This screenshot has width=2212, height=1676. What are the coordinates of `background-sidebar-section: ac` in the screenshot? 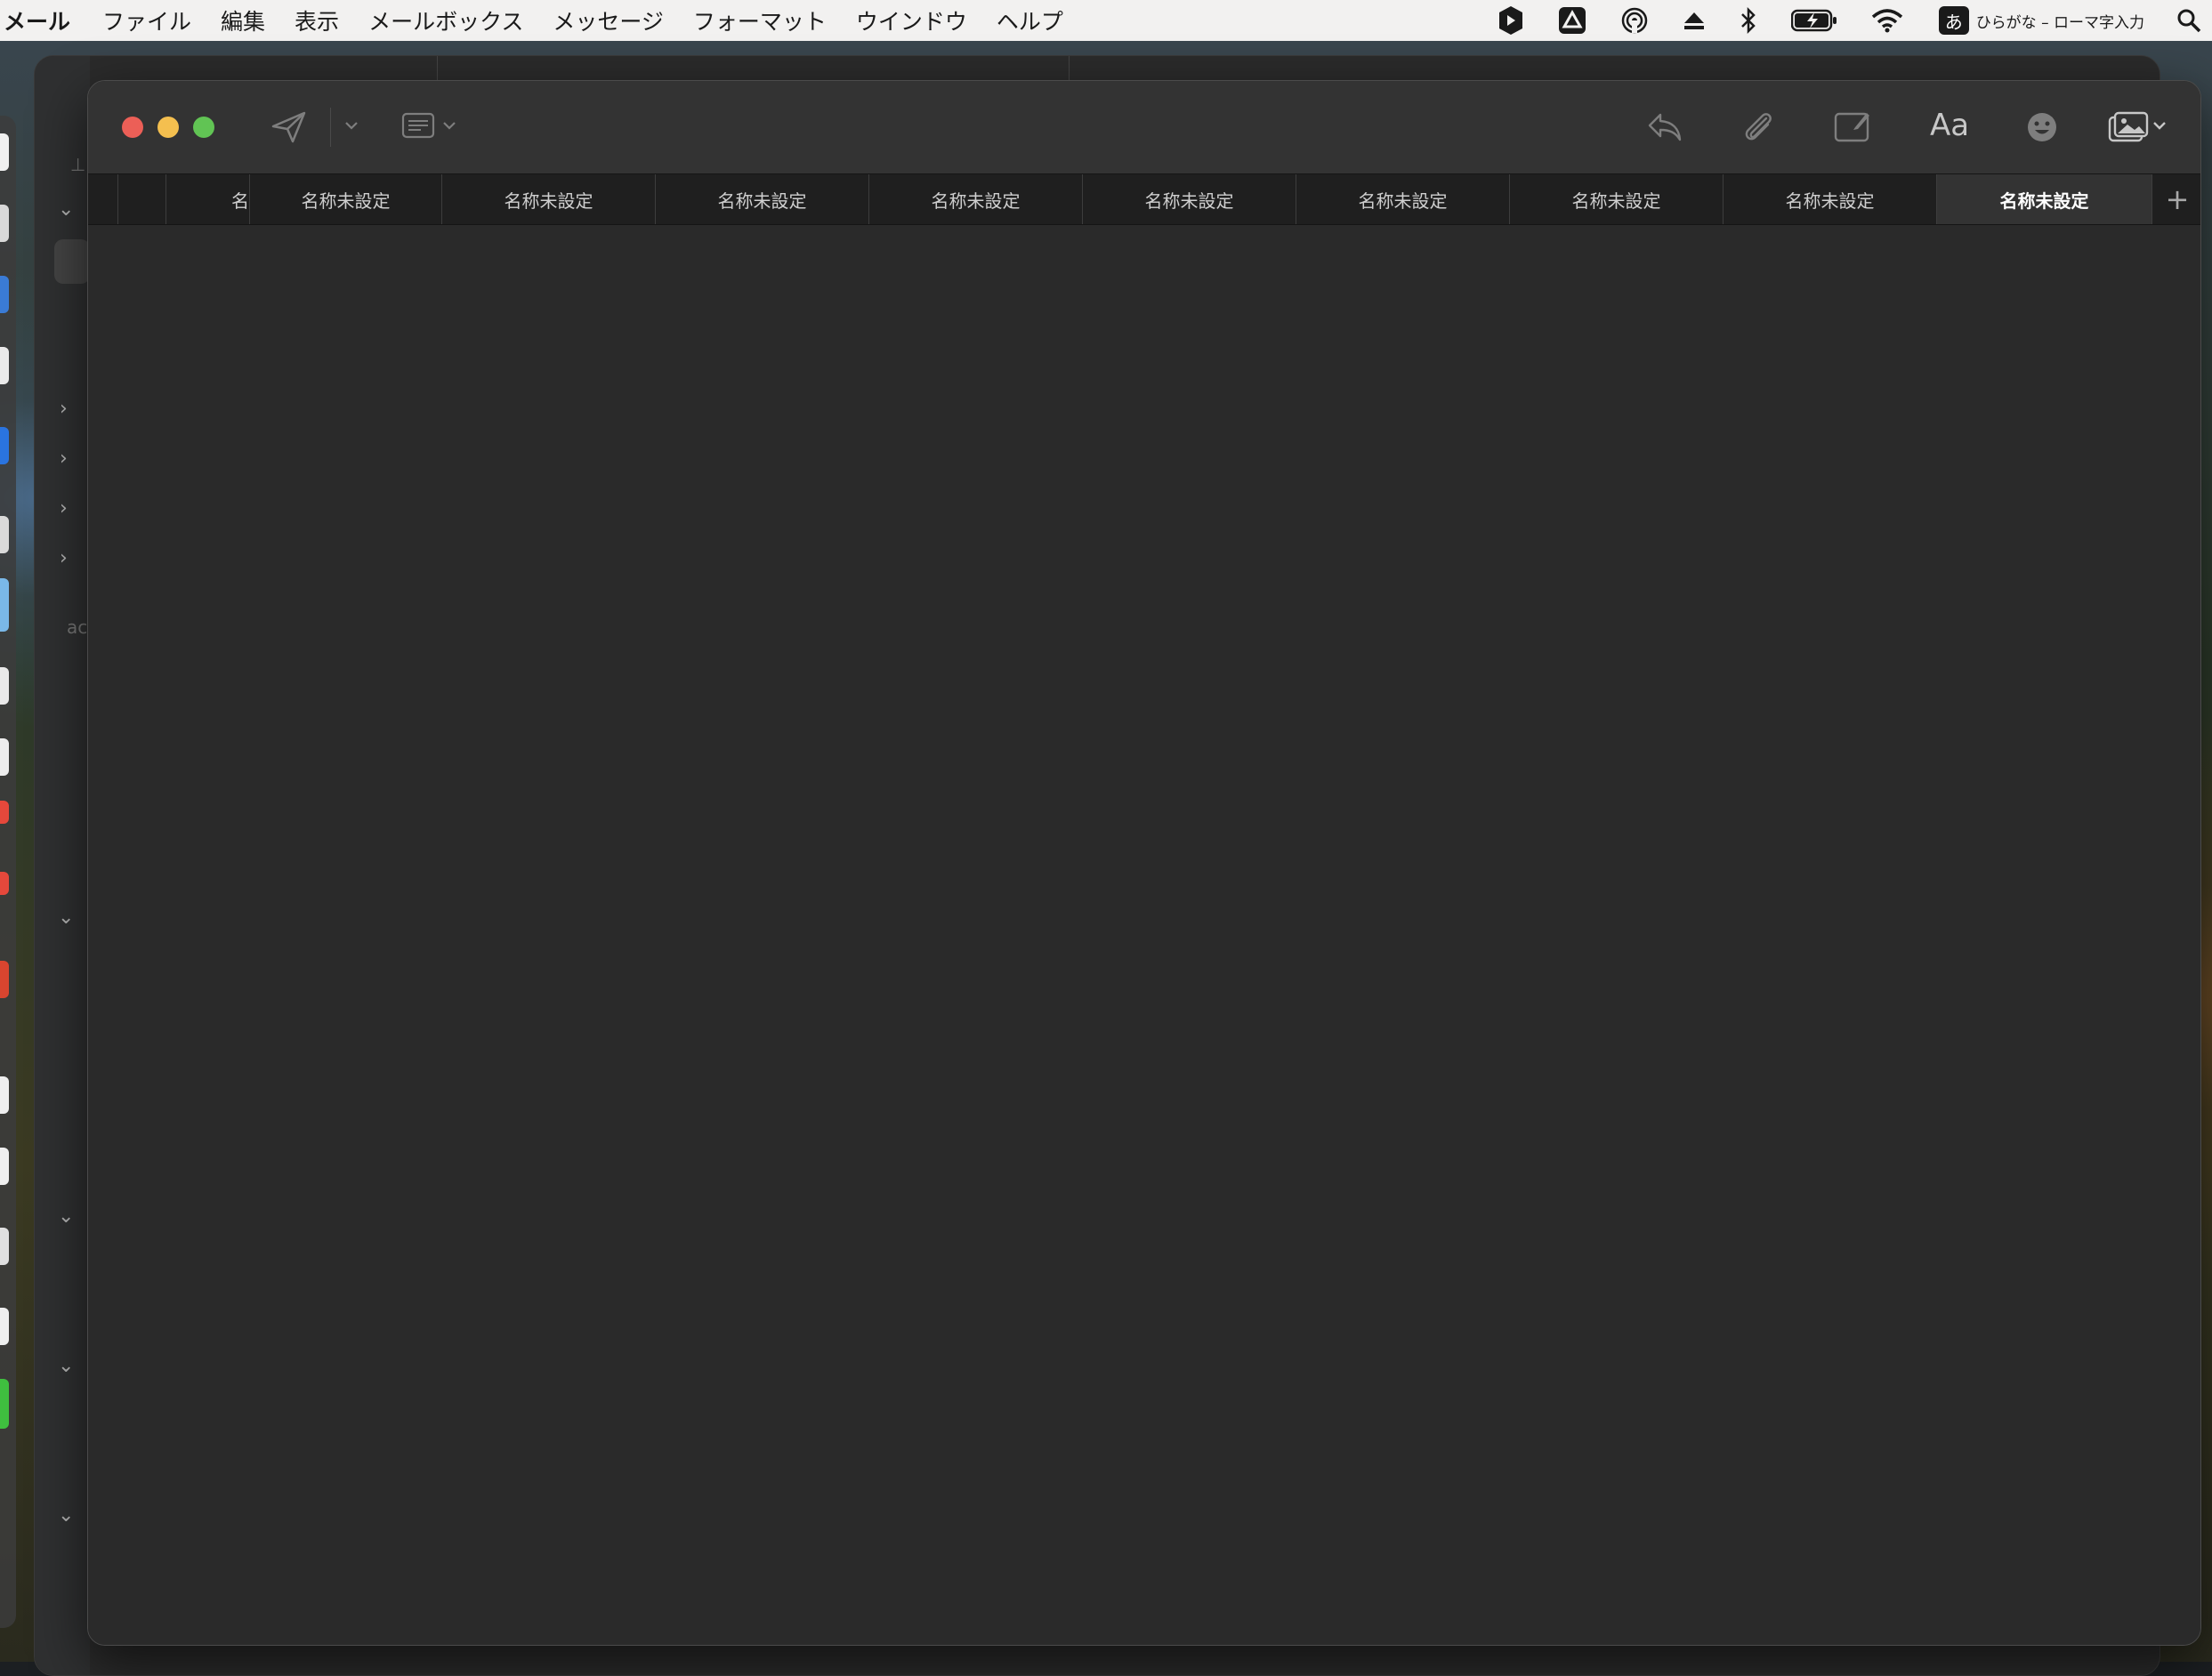 It's located at (77, 627).